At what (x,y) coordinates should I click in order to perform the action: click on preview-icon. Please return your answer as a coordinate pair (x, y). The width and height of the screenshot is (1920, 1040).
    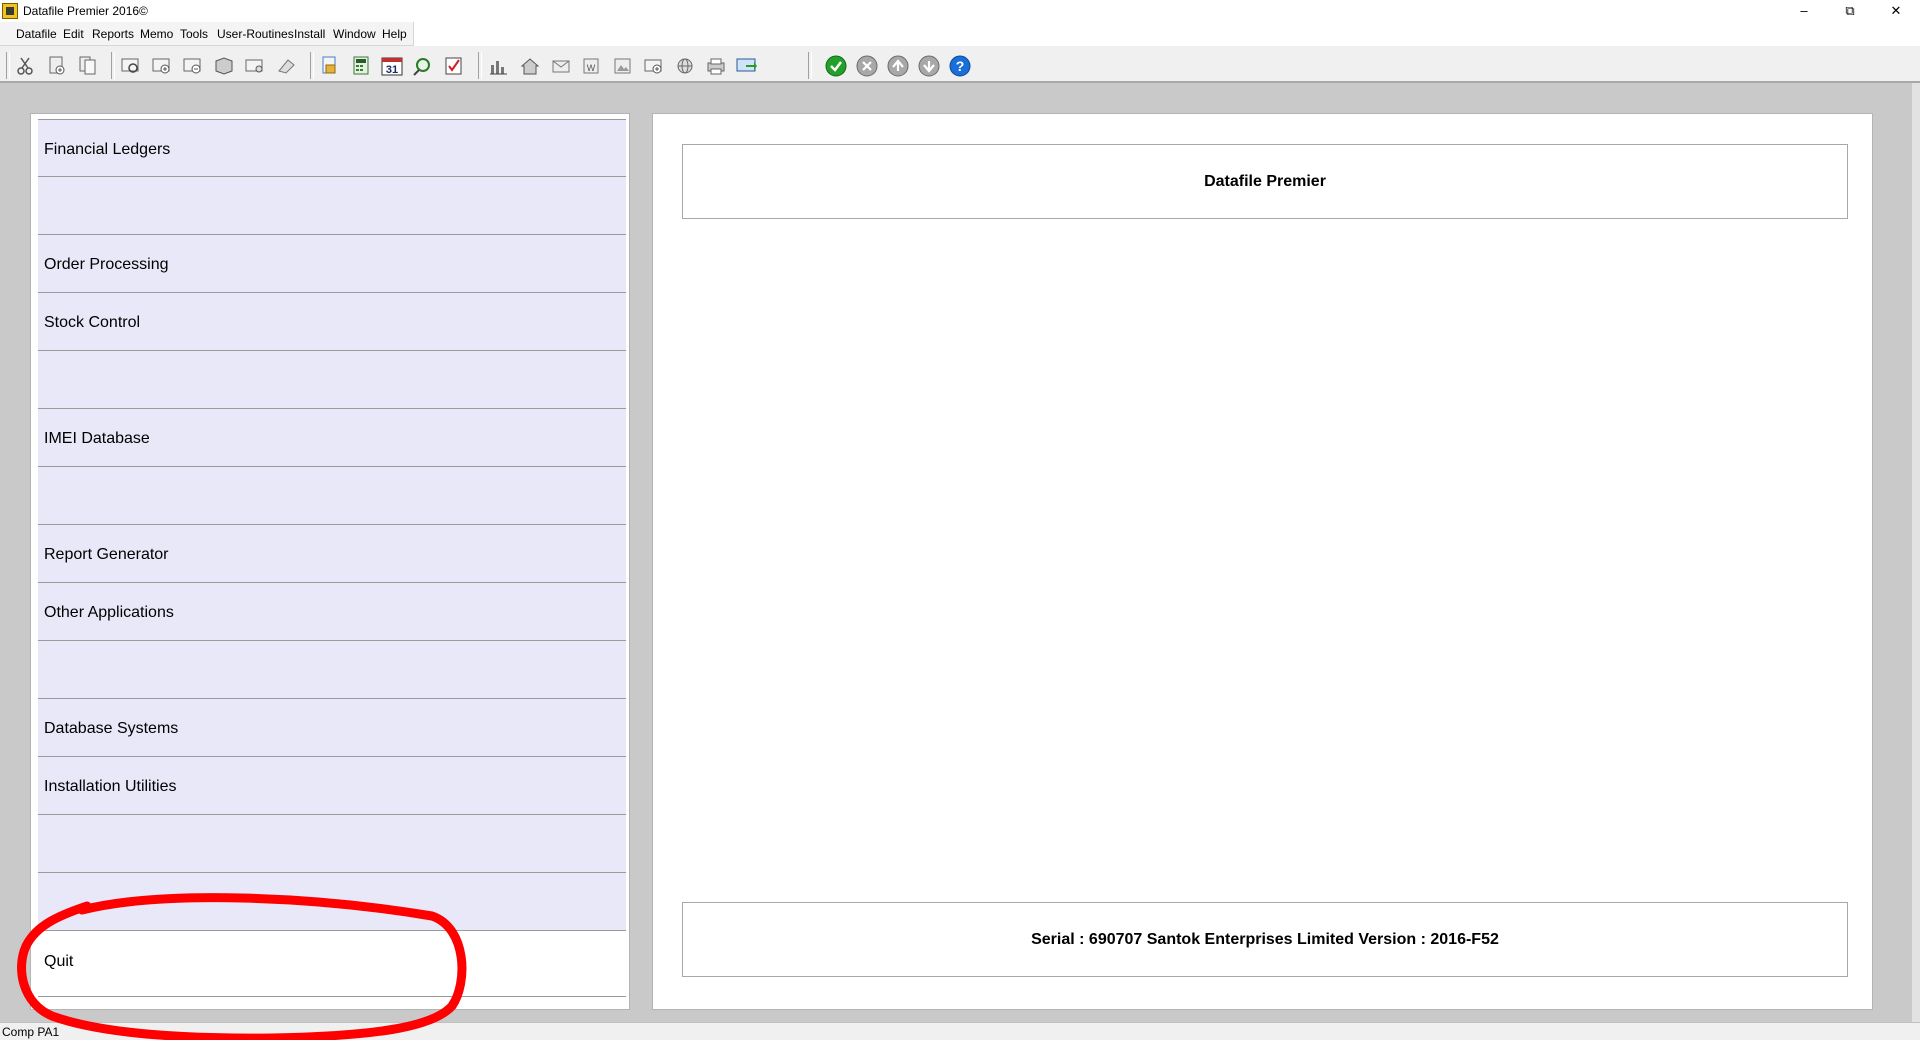
    Looking at the image, I should click on (131, 66).